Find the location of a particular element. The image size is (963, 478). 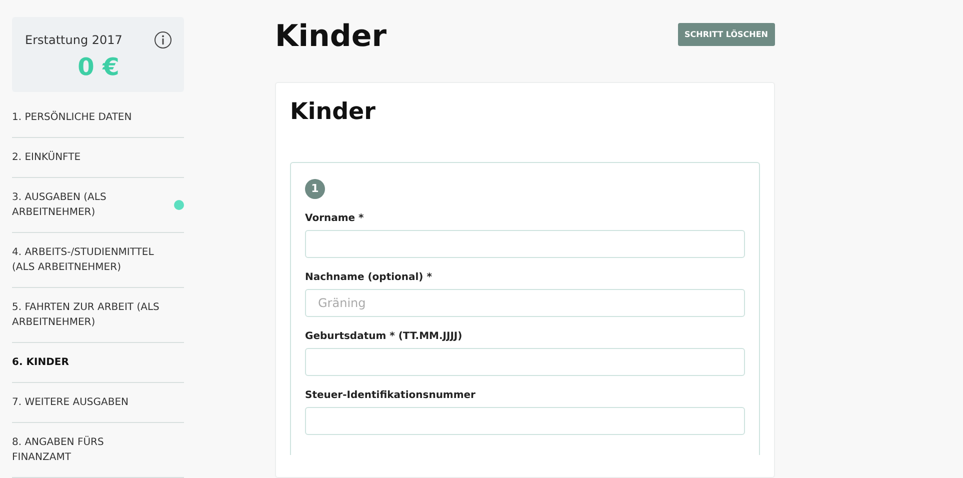

refund-title: Erstattung 2017 is located at coordinates (73, 40).